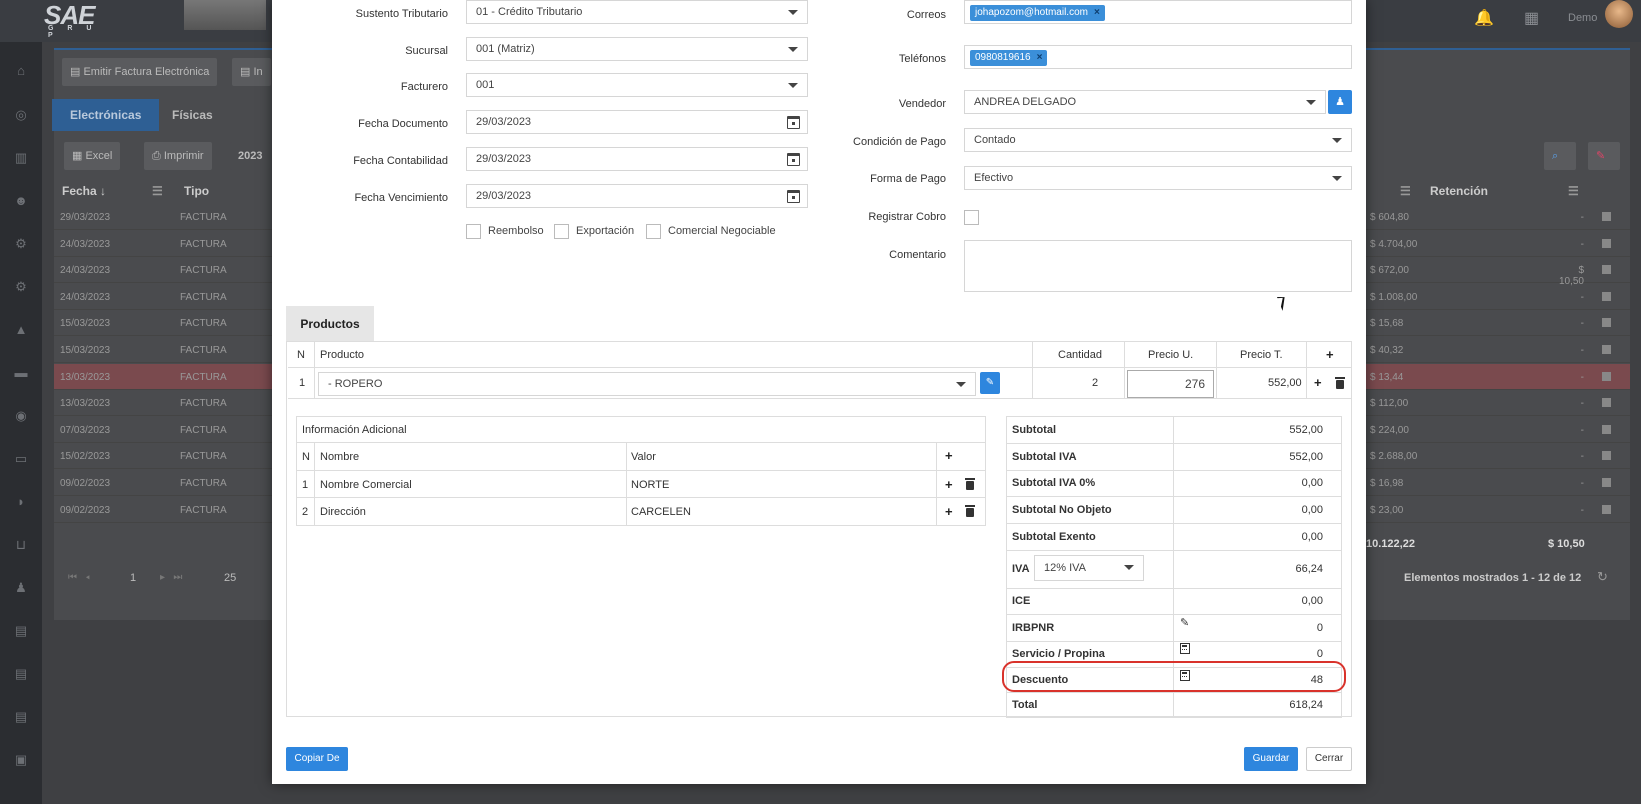 This screenshot has height=804, width=1641. What do you see at coordinates (637, 85) in the screenshot?
I see `form-select: 001` at bounding box center [637, 85].